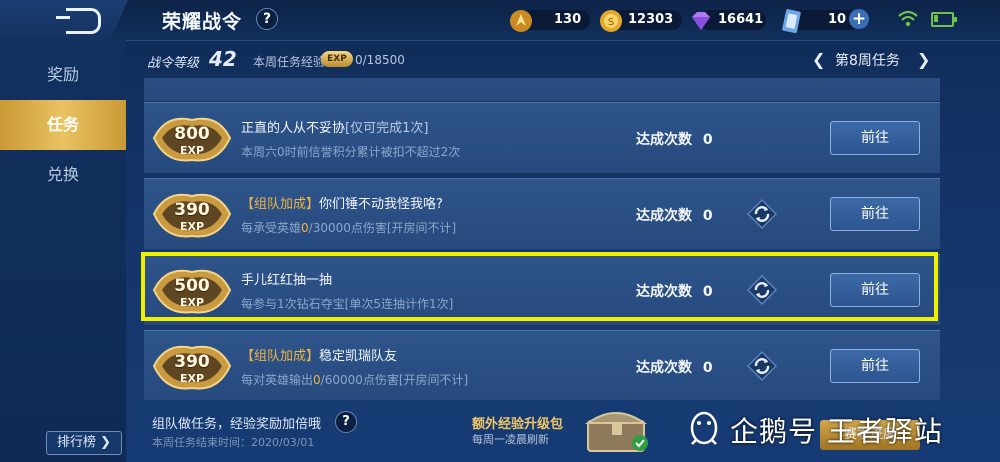 The height and width of the screenshot is (462, 1000). I want to click on task-title: 【组队加成】稳定凯瑞队友, so click(319, 354).